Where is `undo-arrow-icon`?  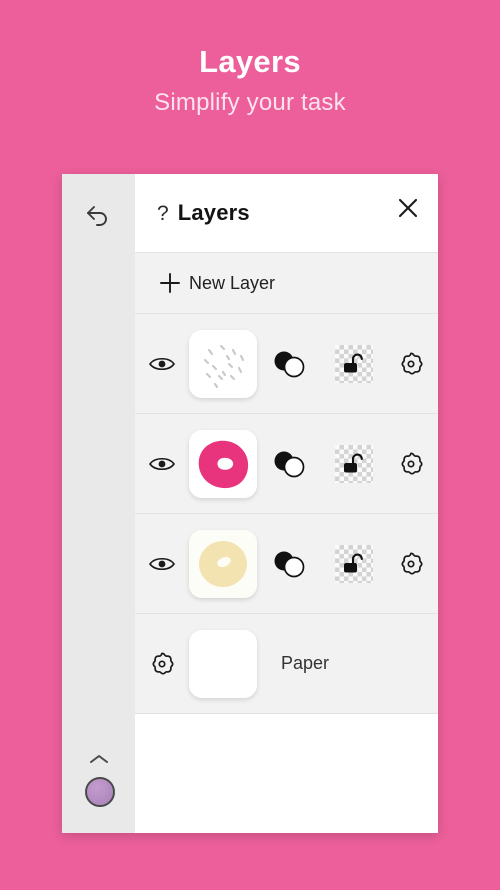 undo-arrow-icon is located at coordinates (98, 214).